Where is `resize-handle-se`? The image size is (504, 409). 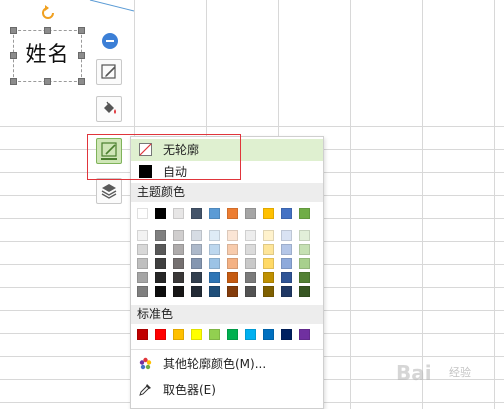 resize-handle-se is located at coordinates (81, 81).